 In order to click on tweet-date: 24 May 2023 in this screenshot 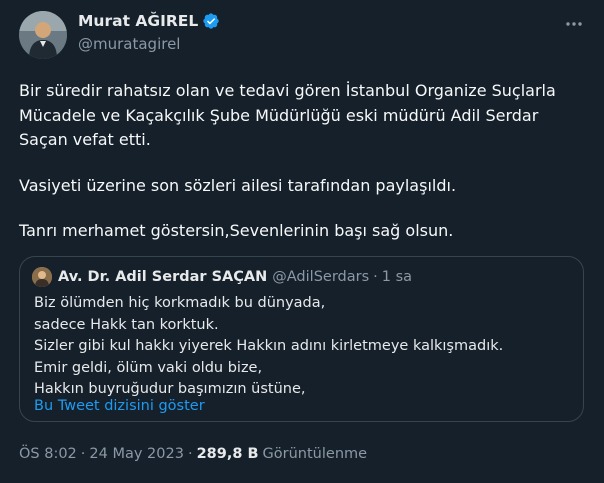, I will do `click(136, 454)`.